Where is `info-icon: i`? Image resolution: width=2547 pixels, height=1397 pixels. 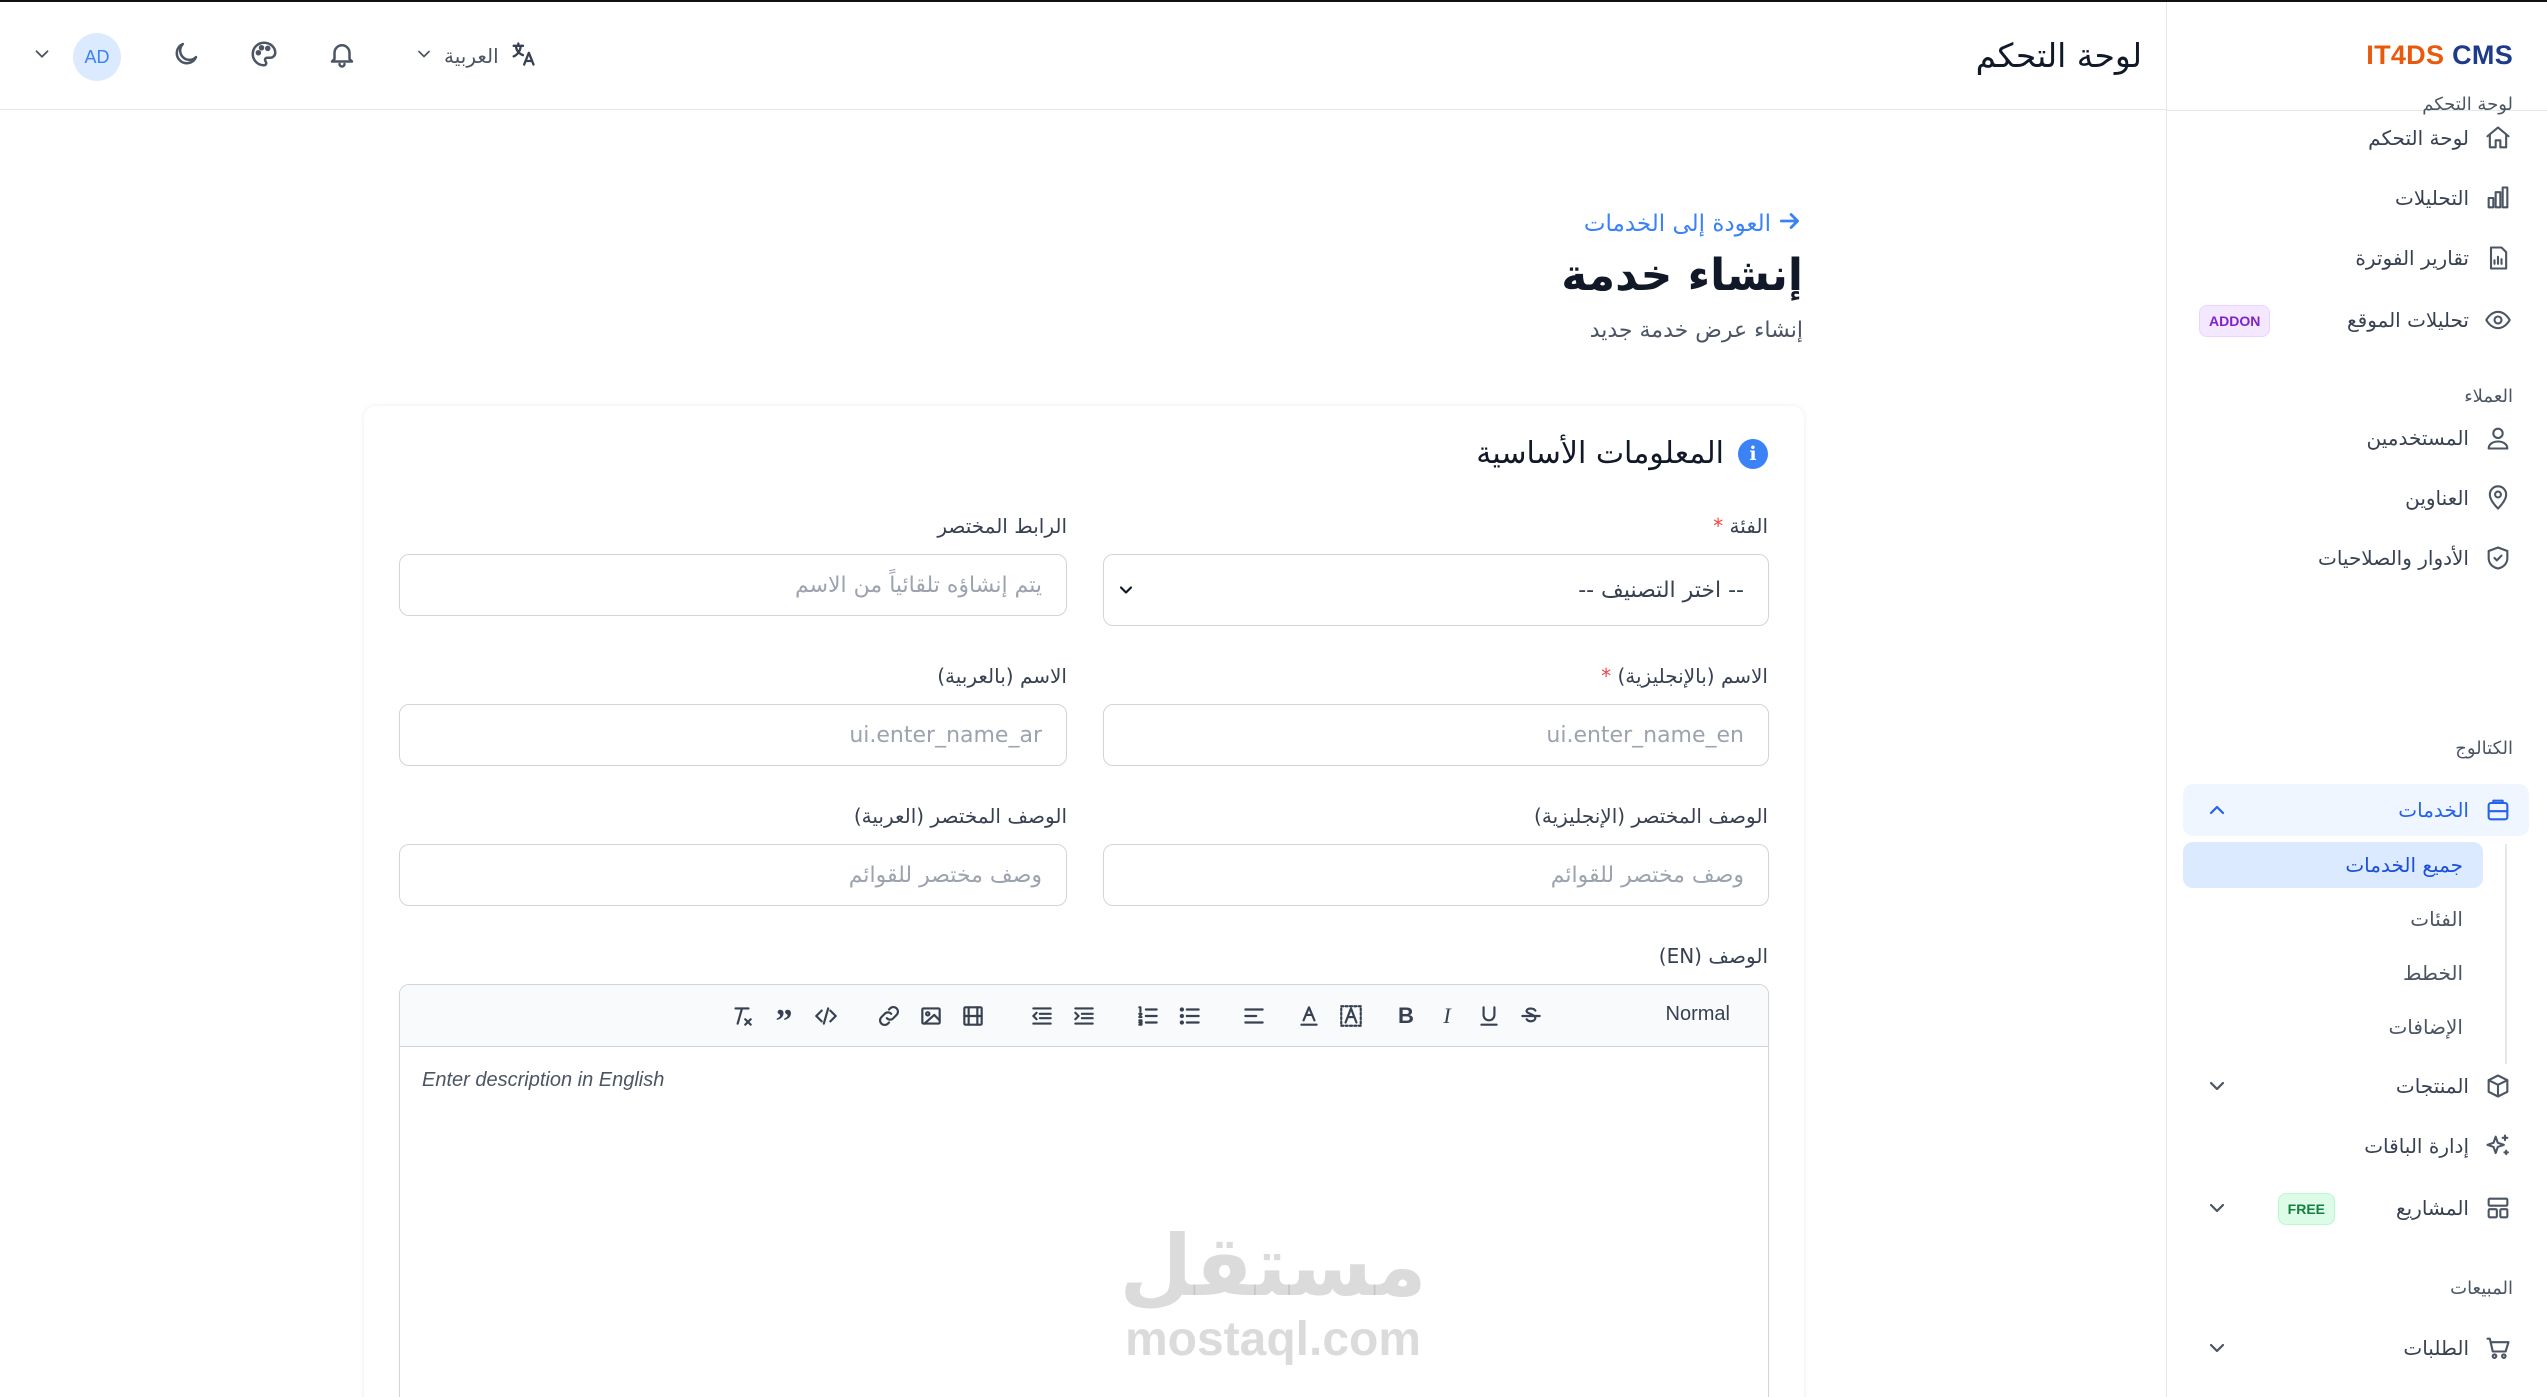
info-icon: i is located at coordinates (1753, 453).